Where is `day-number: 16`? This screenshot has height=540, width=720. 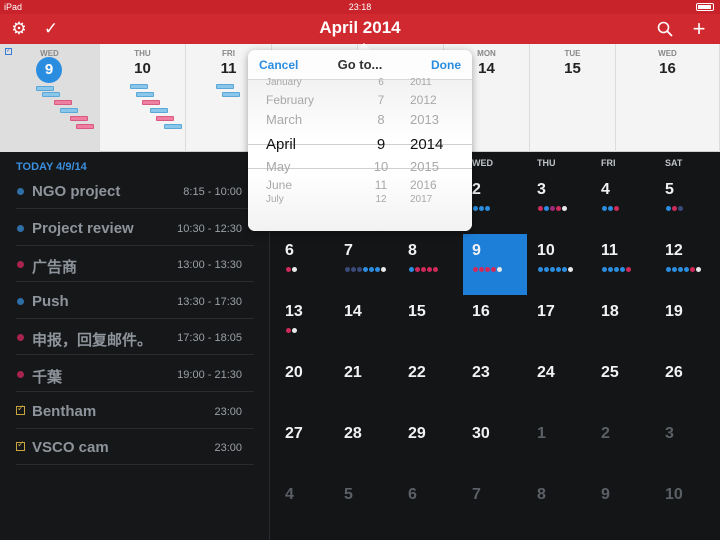
day-number: 16 is located at coordinates (481, 311).